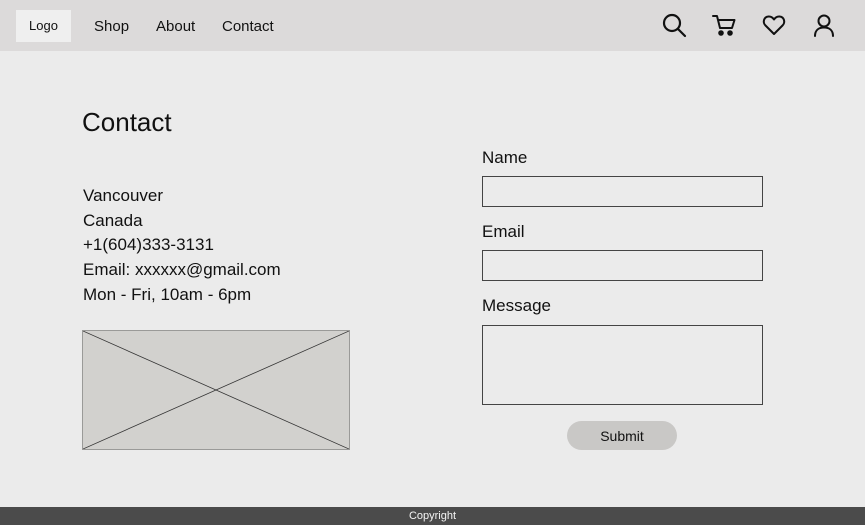 The width and height of the screenshot is (865, 525). I want to click on search-icon, so click(674, 25).